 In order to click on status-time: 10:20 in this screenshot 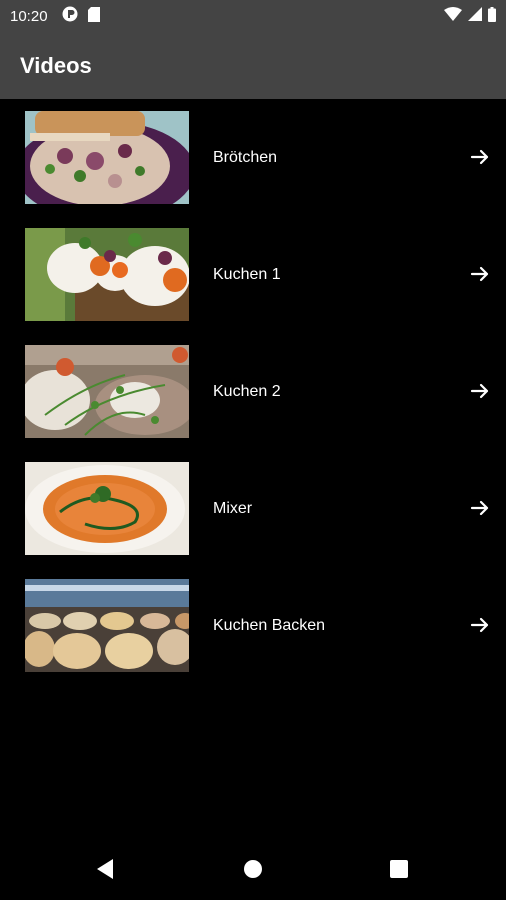, I will do `click(29, 16)`.